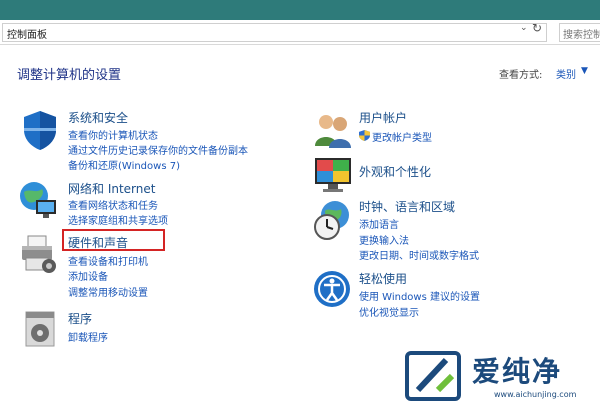 The height and width of the screenshot is (407, 600). What do you see at coordinates (584, 71) in the screenshot?
I see `view-by-arrow-icon: ▼` at bounding box center [584, 71].